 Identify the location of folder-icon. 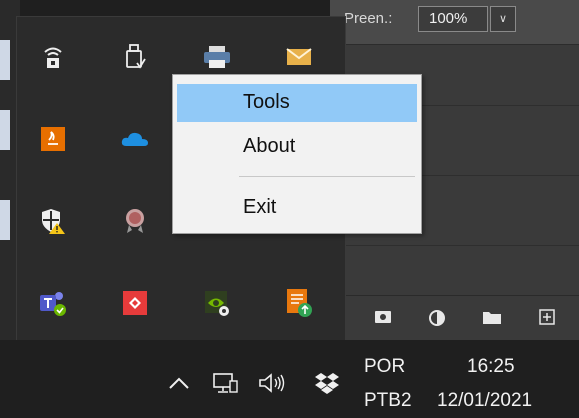
(491, 318).